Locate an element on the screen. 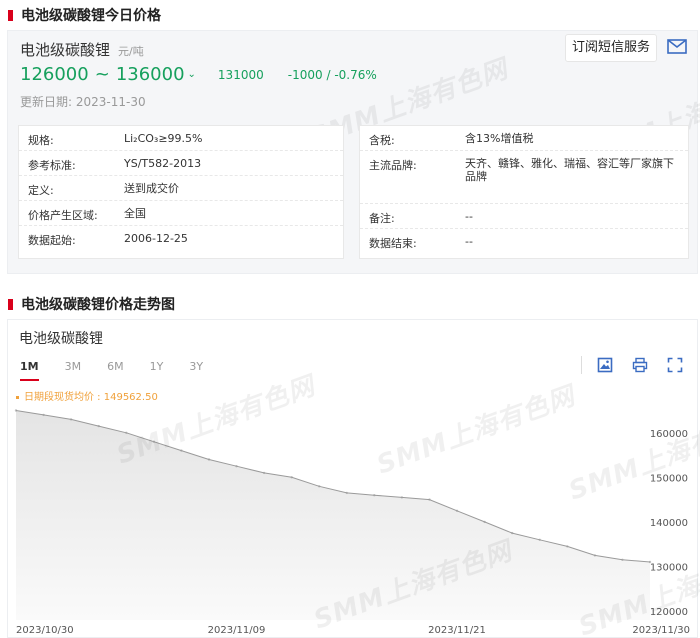 Image resolution: width=700 pixels, height=638 pixels. x-tick-label: 2023/10/30 is located at coordinates (45, 630).